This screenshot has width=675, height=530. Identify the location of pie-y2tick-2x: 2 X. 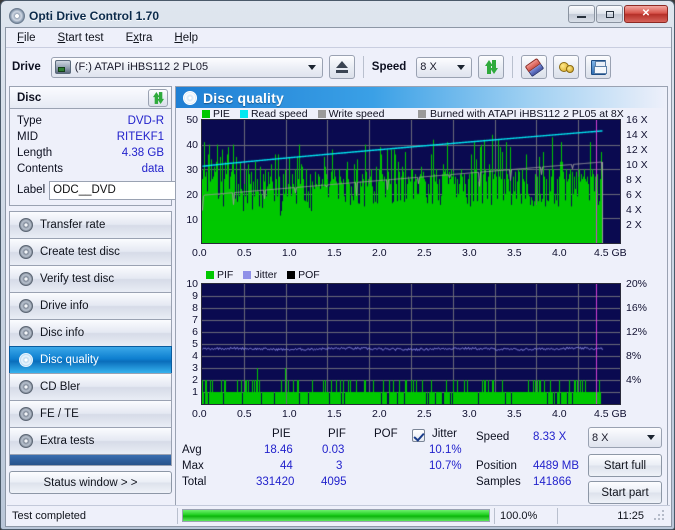
(634, 225).